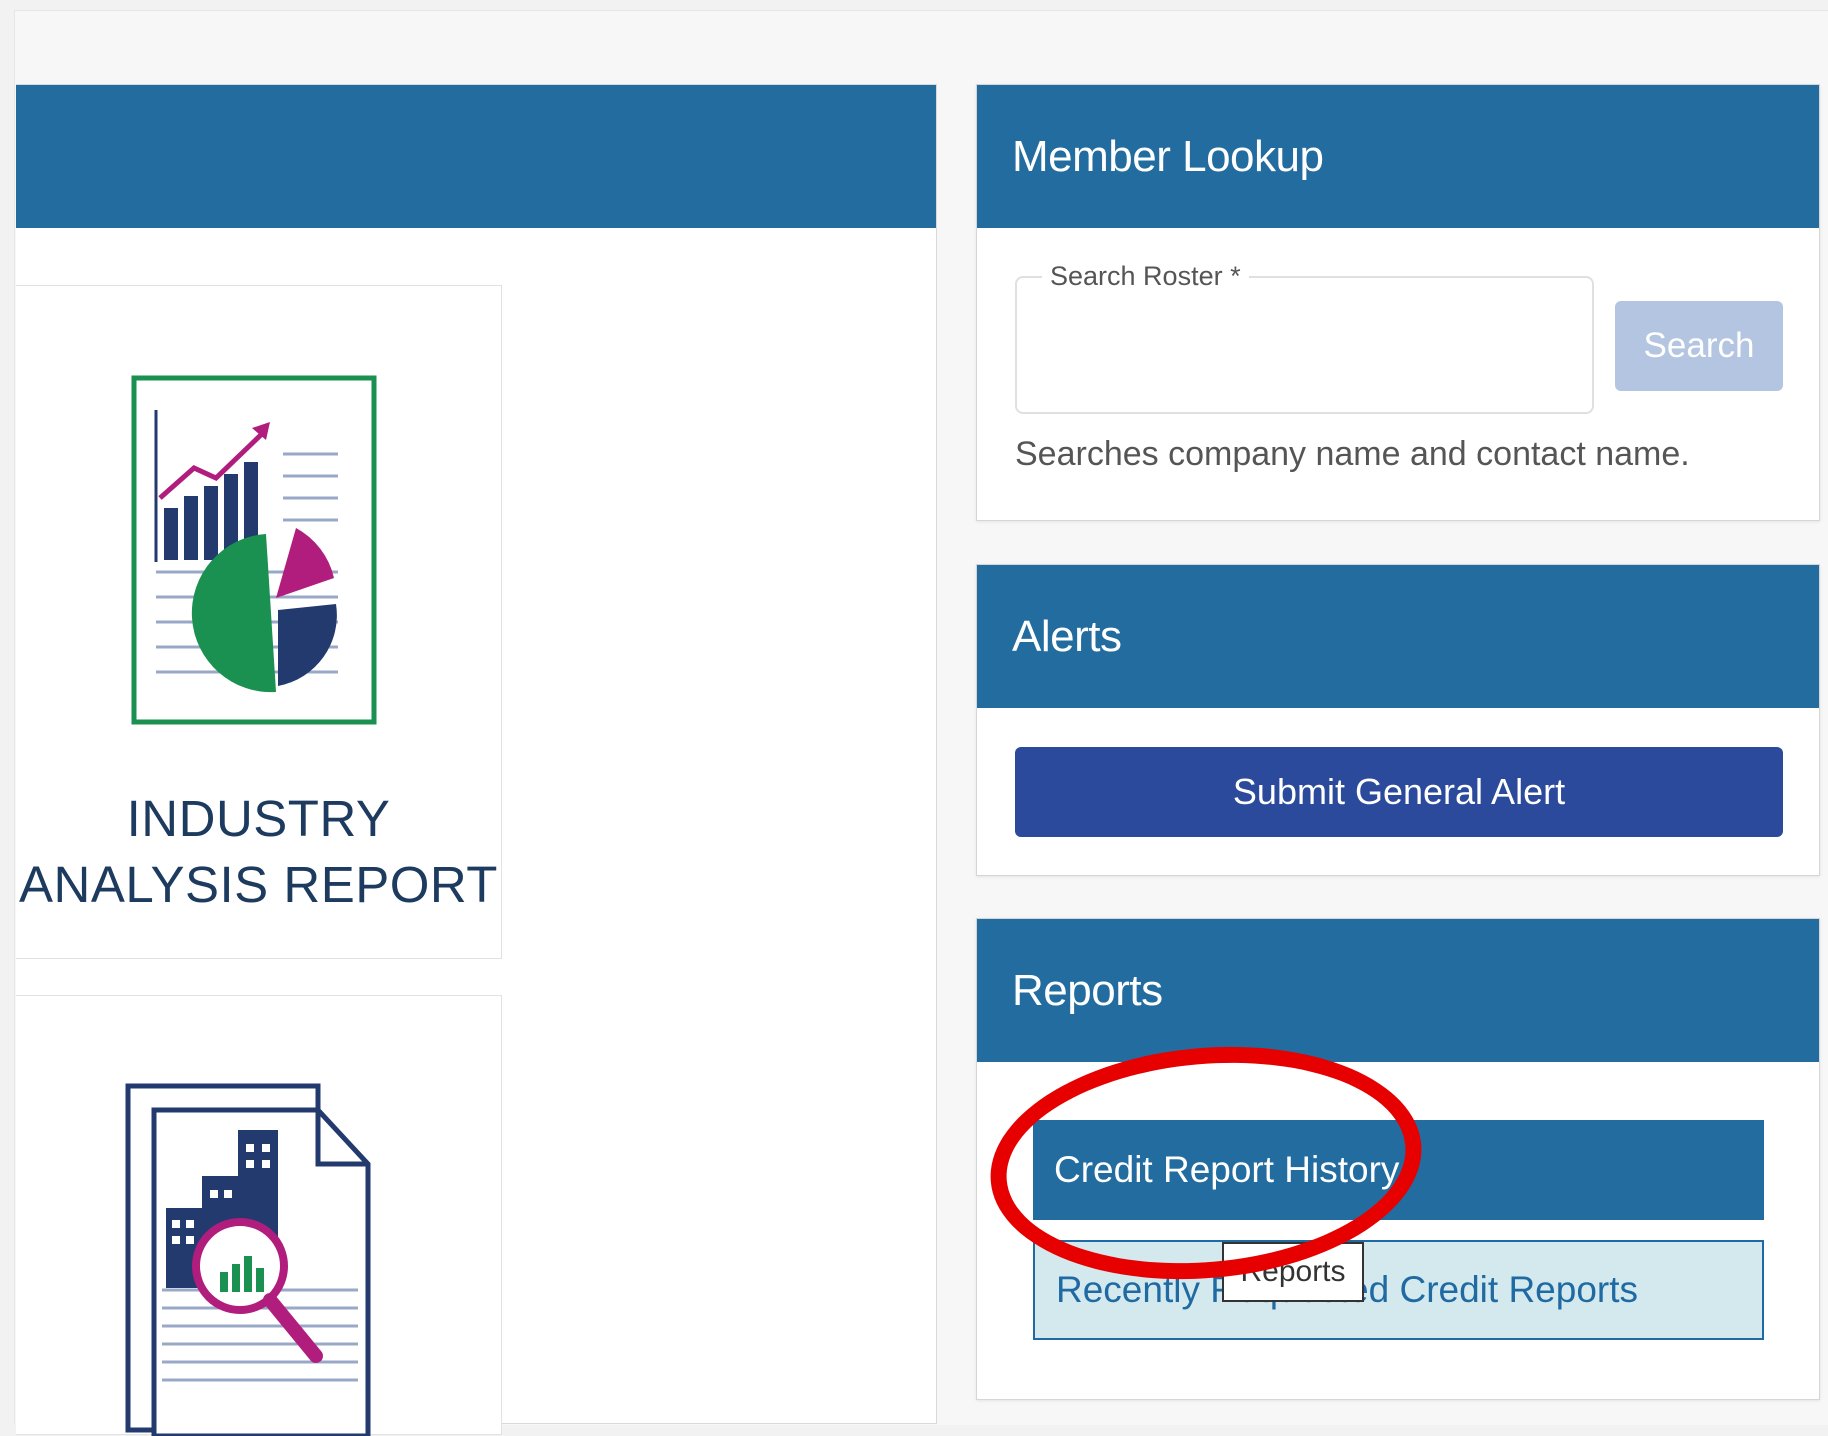 The width and height of the screenshot is (1828, 1436). What do you see at coordinates (258, 852) in the screenshot?
I see `industry-analysis-report-label: INDUSTRY ANALYSIS REPORT` at bounding box center [258, 852].